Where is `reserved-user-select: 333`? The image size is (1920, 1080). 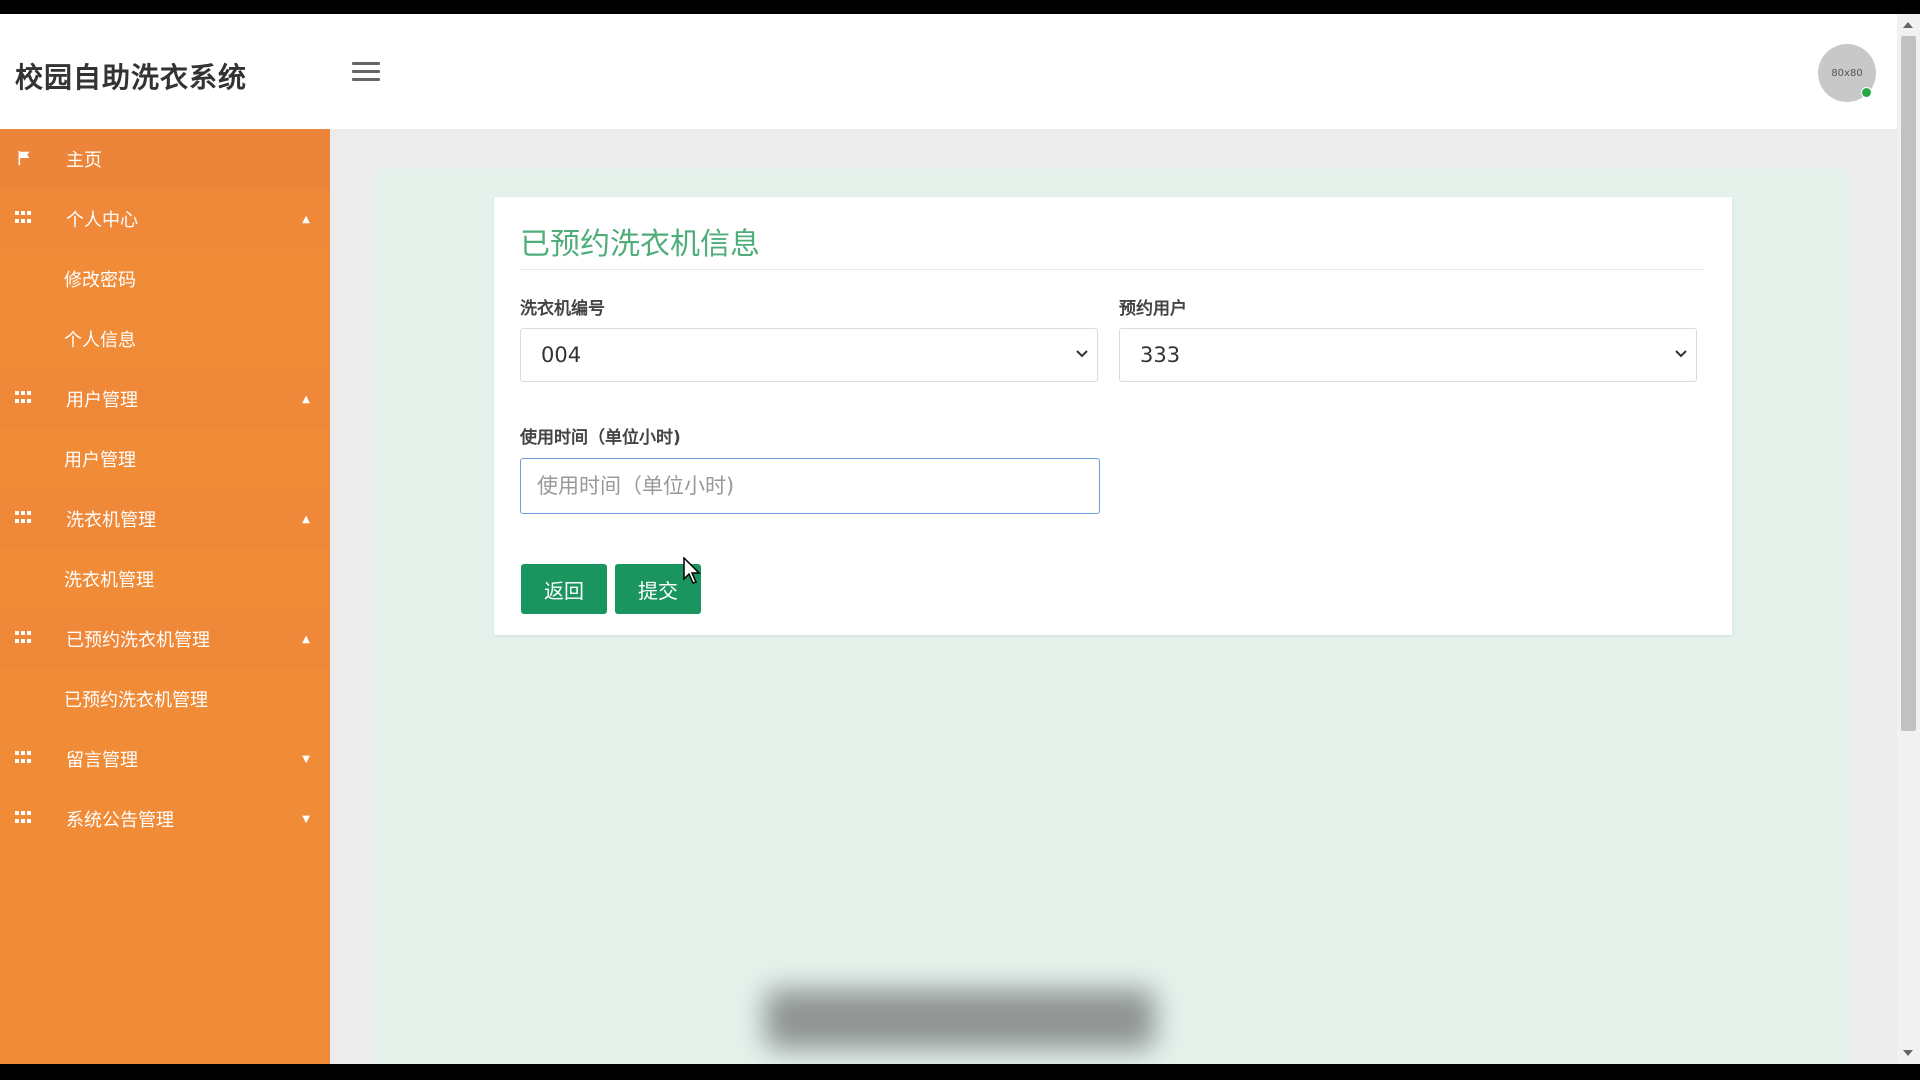 reserved-user-select: 333 is located at coordinates (1408, 355).